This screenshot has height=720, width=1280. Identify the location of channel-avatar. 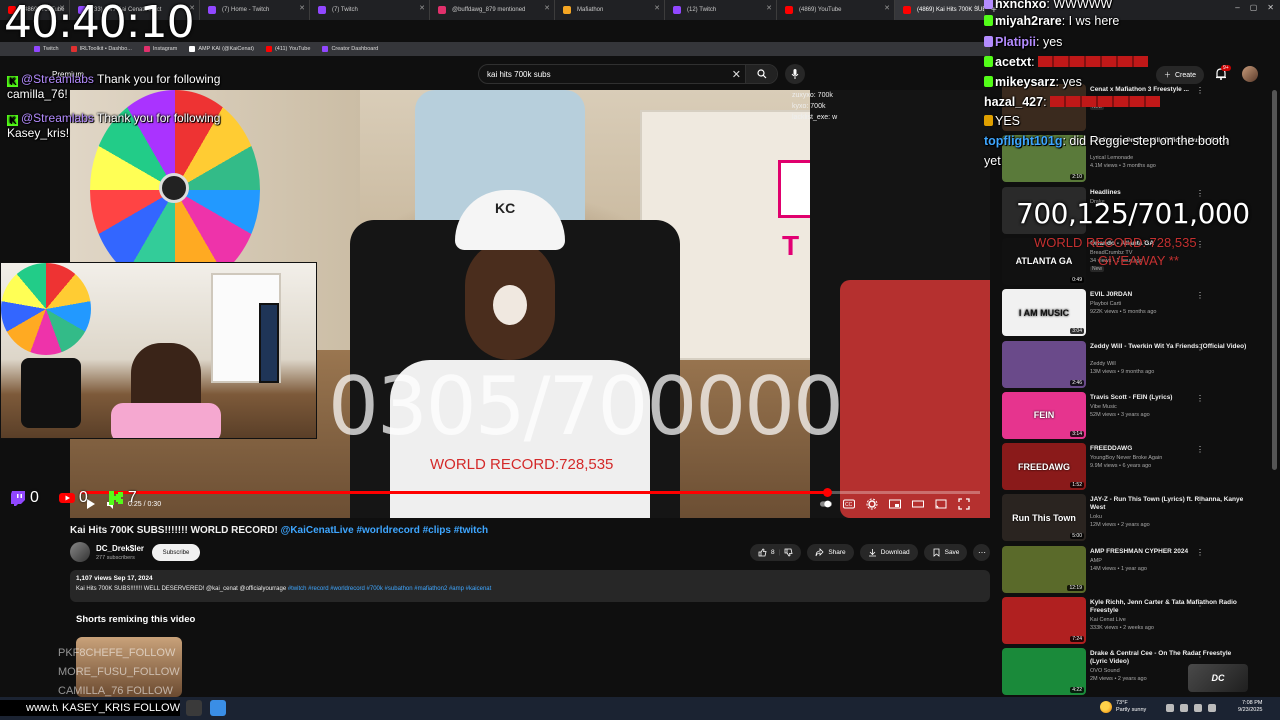
(80, 552).